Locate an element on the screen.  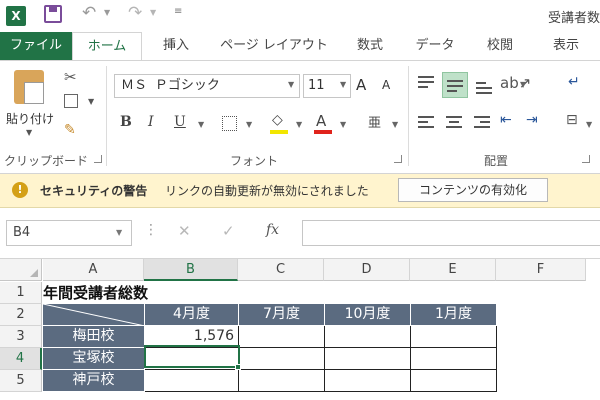
redo-icon: ↷ is located at coordinates (135, 13).